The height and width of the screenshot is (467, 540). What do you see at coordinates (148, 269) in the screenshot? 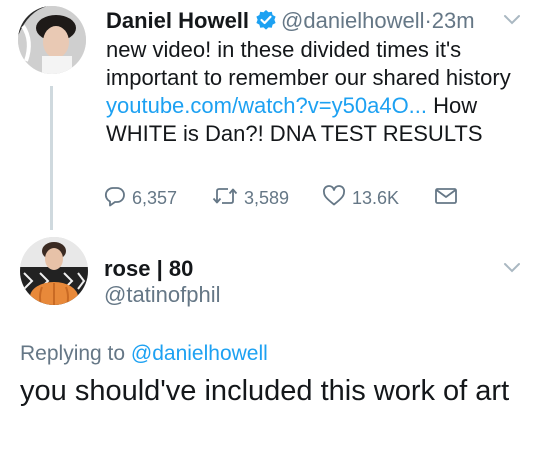
I see `reply-author-name: rose | 80` at bounding box center [148, 269].